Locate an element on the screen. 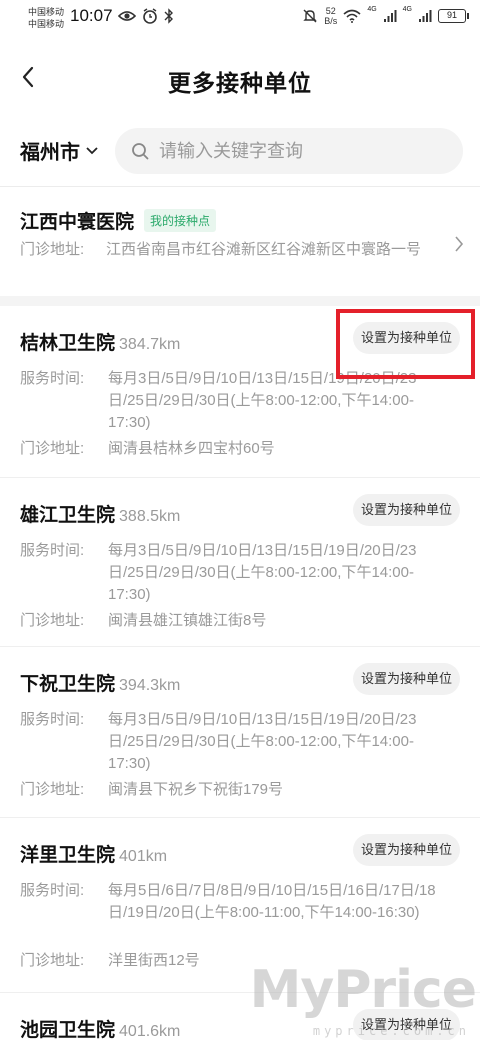 The height and width of the screenshot is (1040, 480). chevron-right-icon is located at coordinates (459, 244).